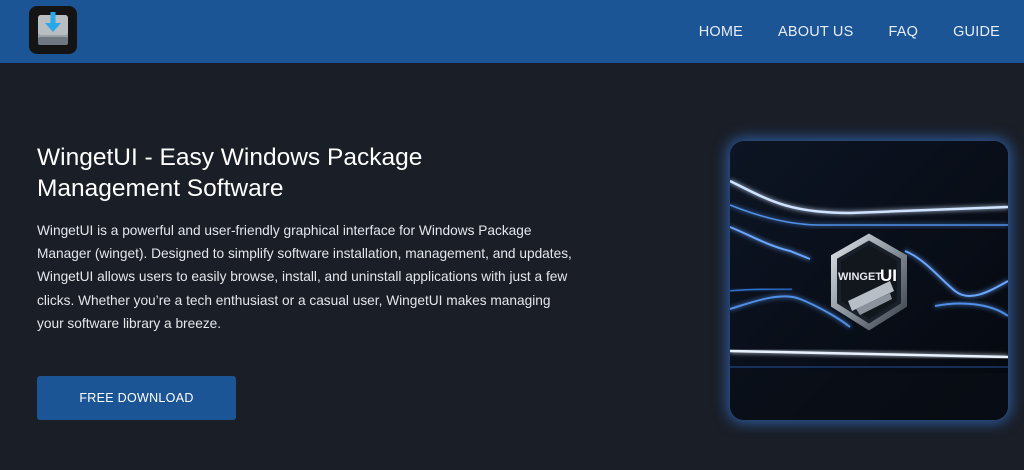 The height and width of the screenshot is (470, 1024). What do you see at coordinates (136, 398) in the screenshot?
I see `free-download-button: FREE DOWNLOAD` at bounding box center [136, 398].